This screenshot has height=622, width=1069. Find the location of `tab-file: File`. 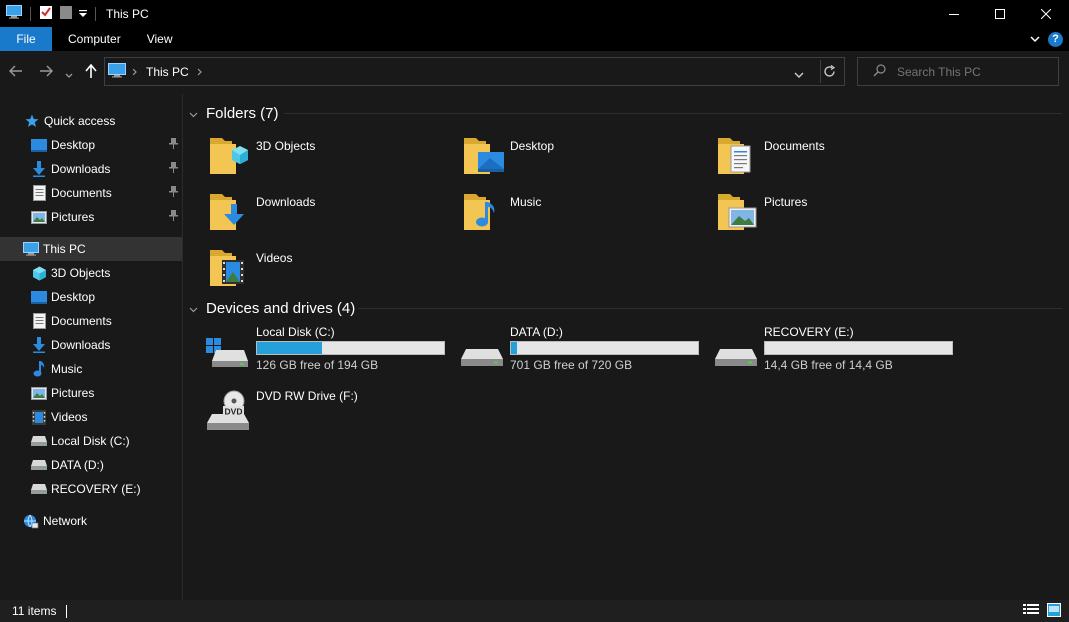

tab-file: File is located at coordinates (26, 39).